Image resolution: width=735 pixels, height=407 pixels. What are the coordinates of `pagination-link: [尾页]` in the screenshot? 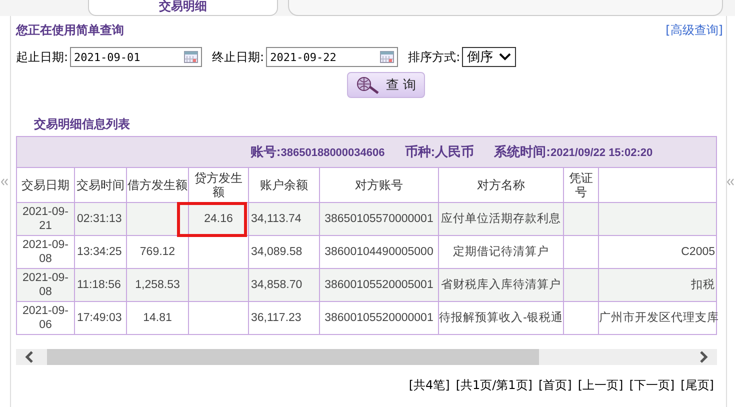 It's located at (697, 385).